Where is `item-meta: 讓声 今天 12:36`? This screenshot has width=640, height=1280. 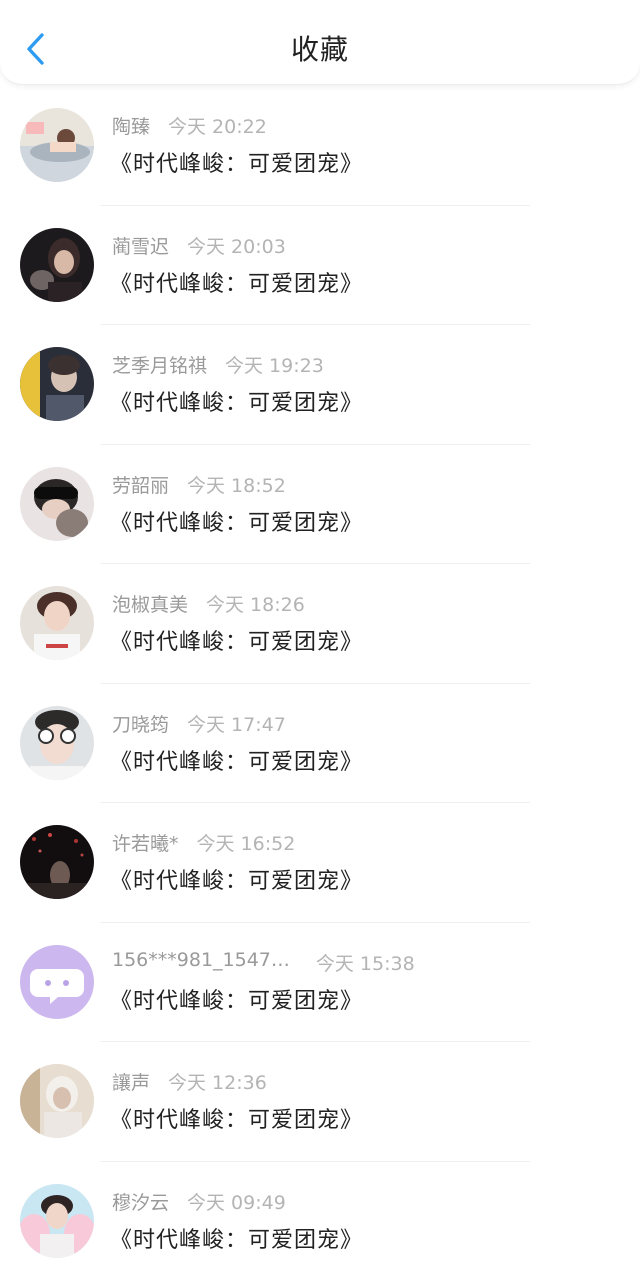
item-meta: 讓声 今天 12:36 is located at coordinates (189, 1083).